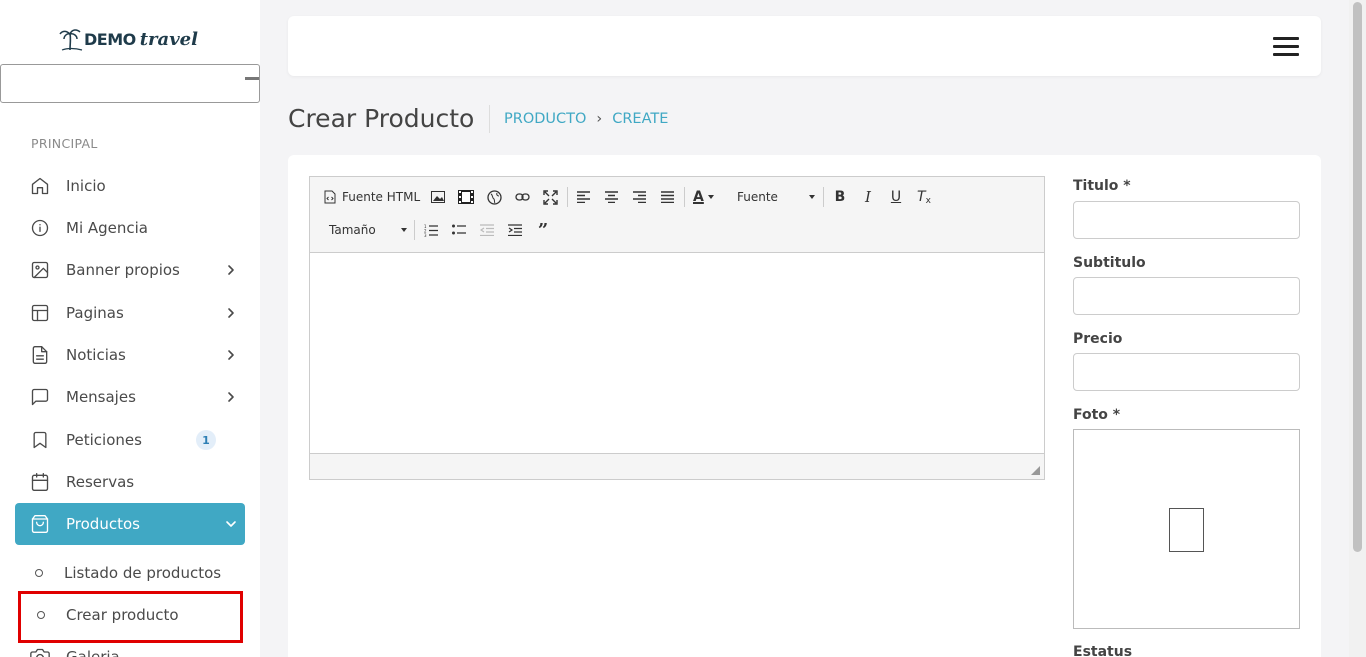 The width and height of the screenshot is (1366, 657). What do you see at coordinates (698, 197) in the screenshot?
I see `text-color-icon: A` at bounding box center [698, 197].